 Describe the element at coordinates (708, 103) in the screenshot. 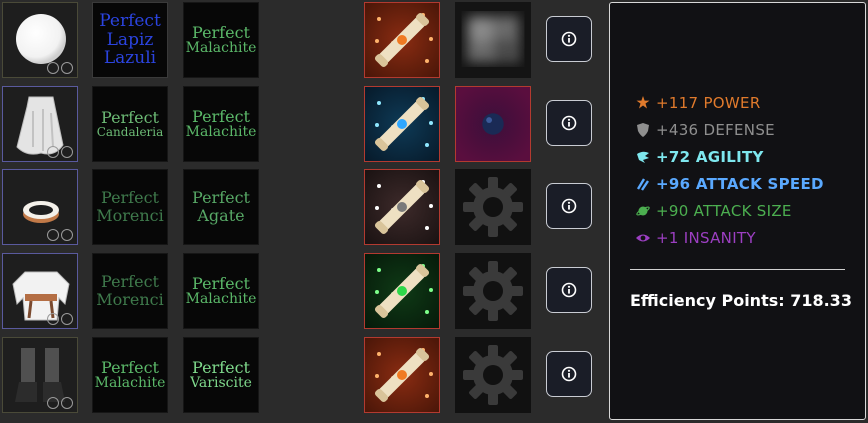

I see `stat-text: +117 POWER` at that location.